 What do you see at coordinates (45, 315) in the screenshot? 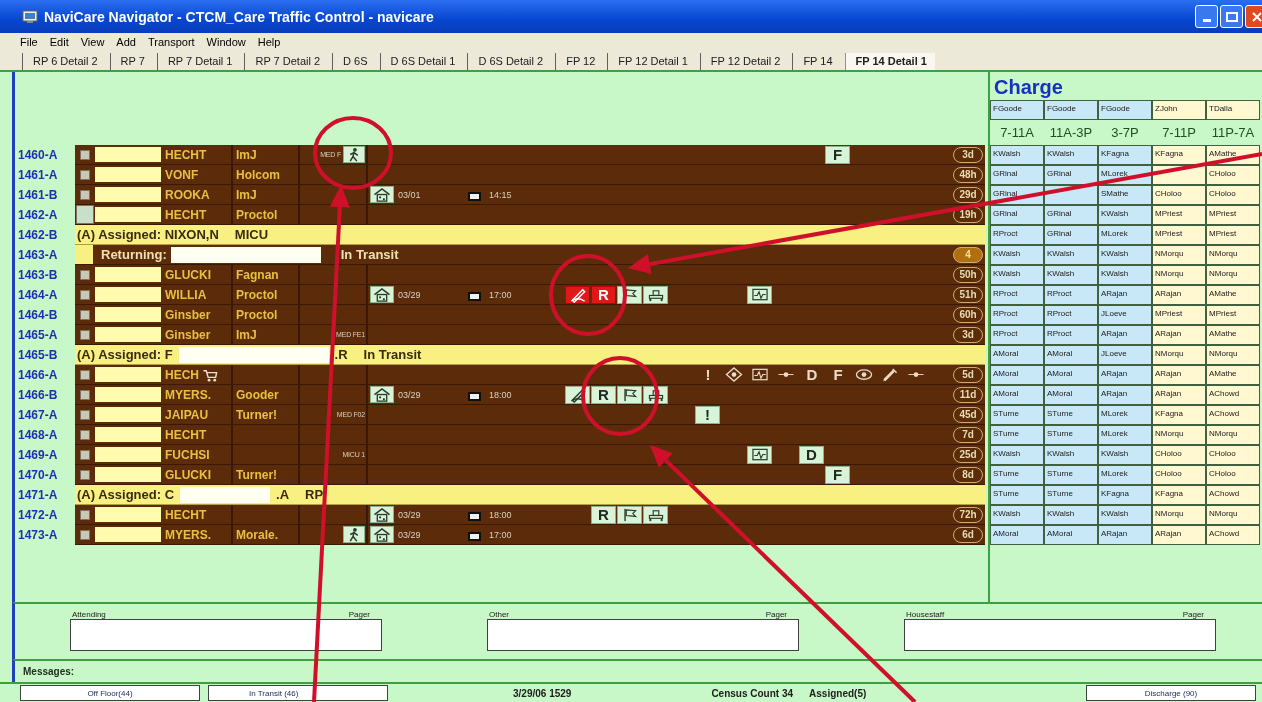
I see `bed-label: 1464-B` at bounding box center [45, 315].